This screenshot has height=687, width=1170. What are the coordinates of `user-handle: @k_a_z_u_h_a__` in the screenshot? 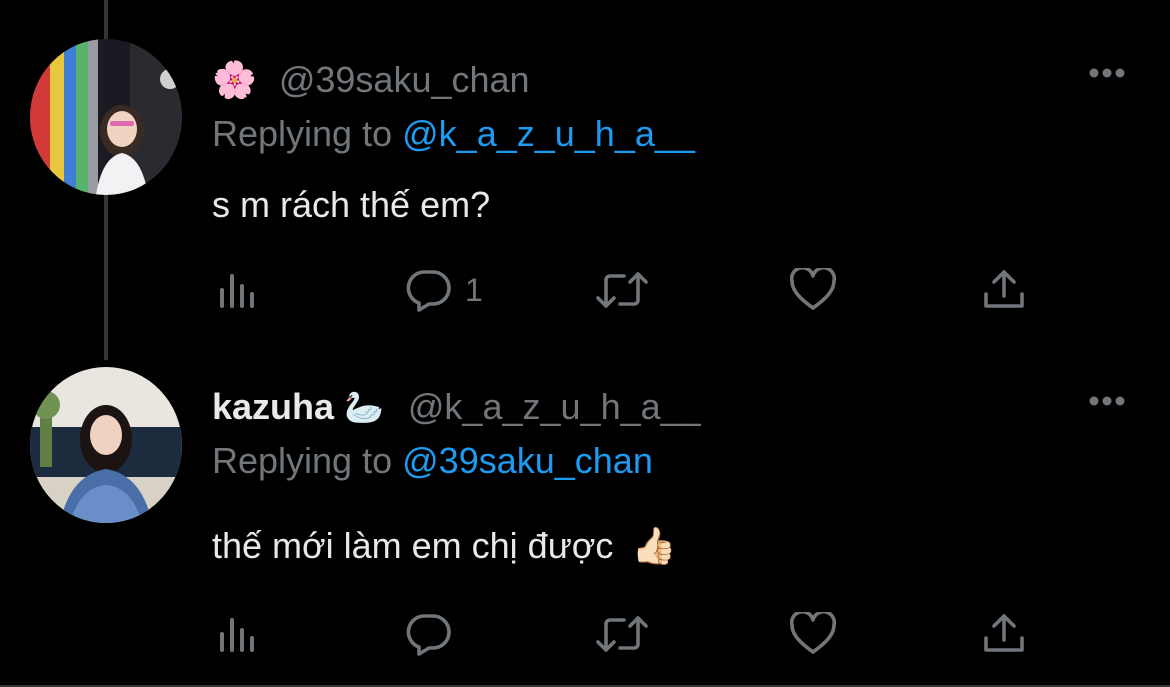 It's located at (554, 407).